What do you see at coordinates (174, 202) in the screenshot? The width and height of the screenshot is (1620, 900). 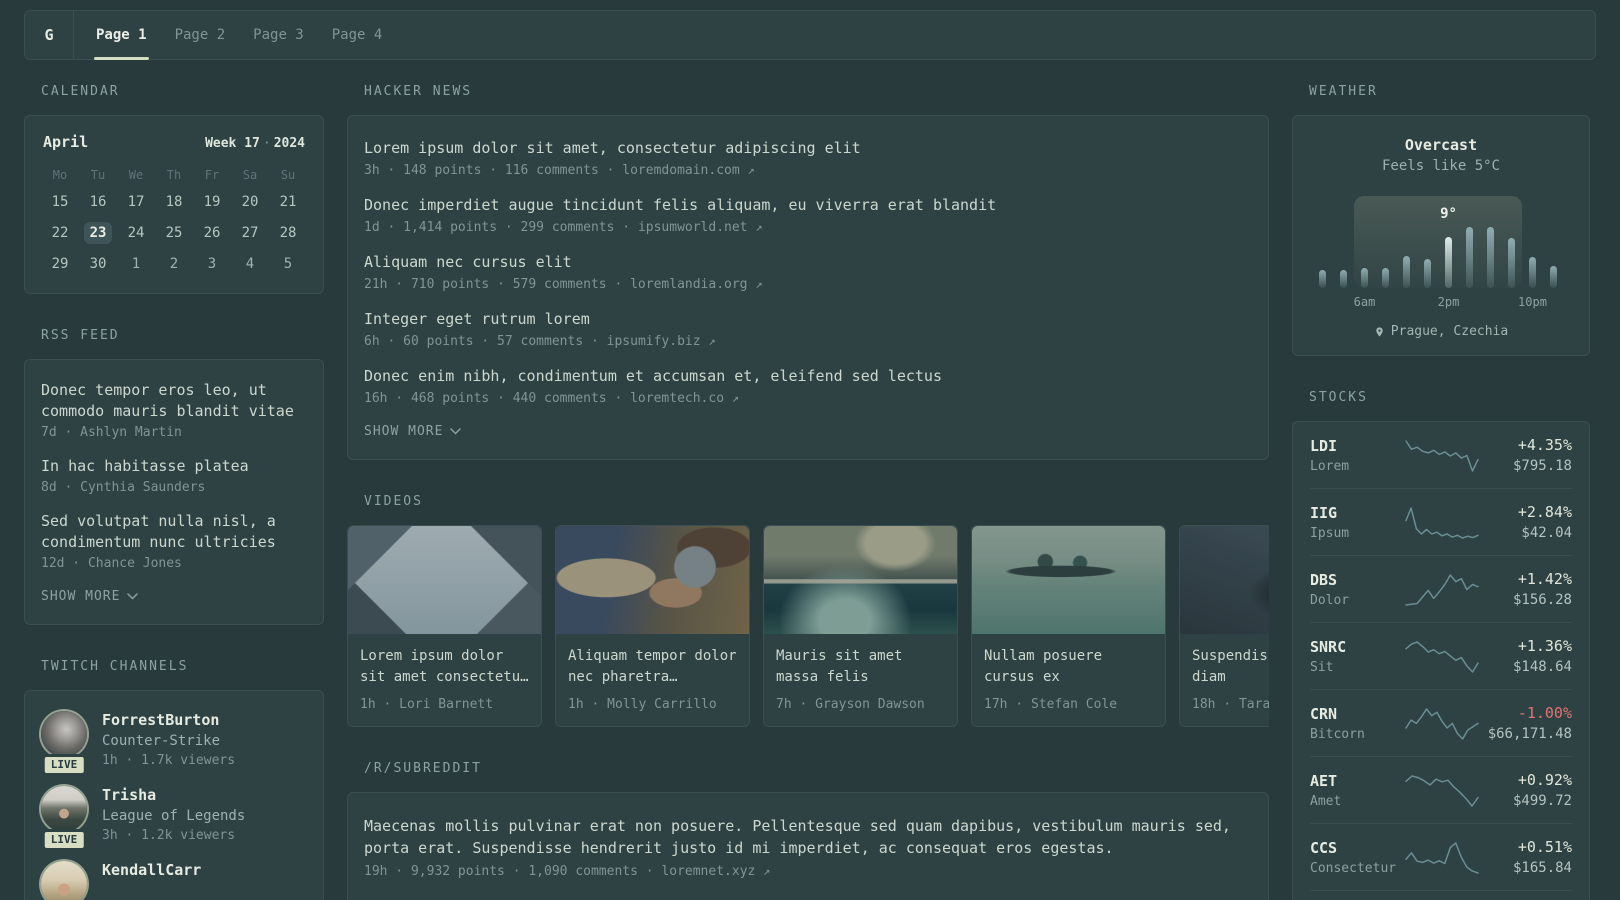 I see `calendar-day: 18` at bounding box center [174, 202].